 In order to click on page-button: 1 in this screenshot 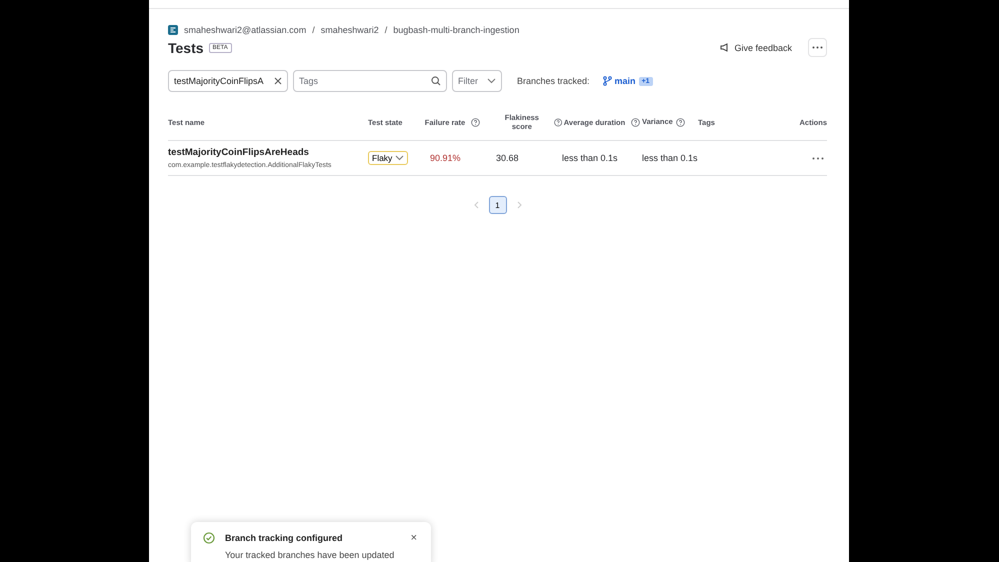, I will do `click(497, 205)`.